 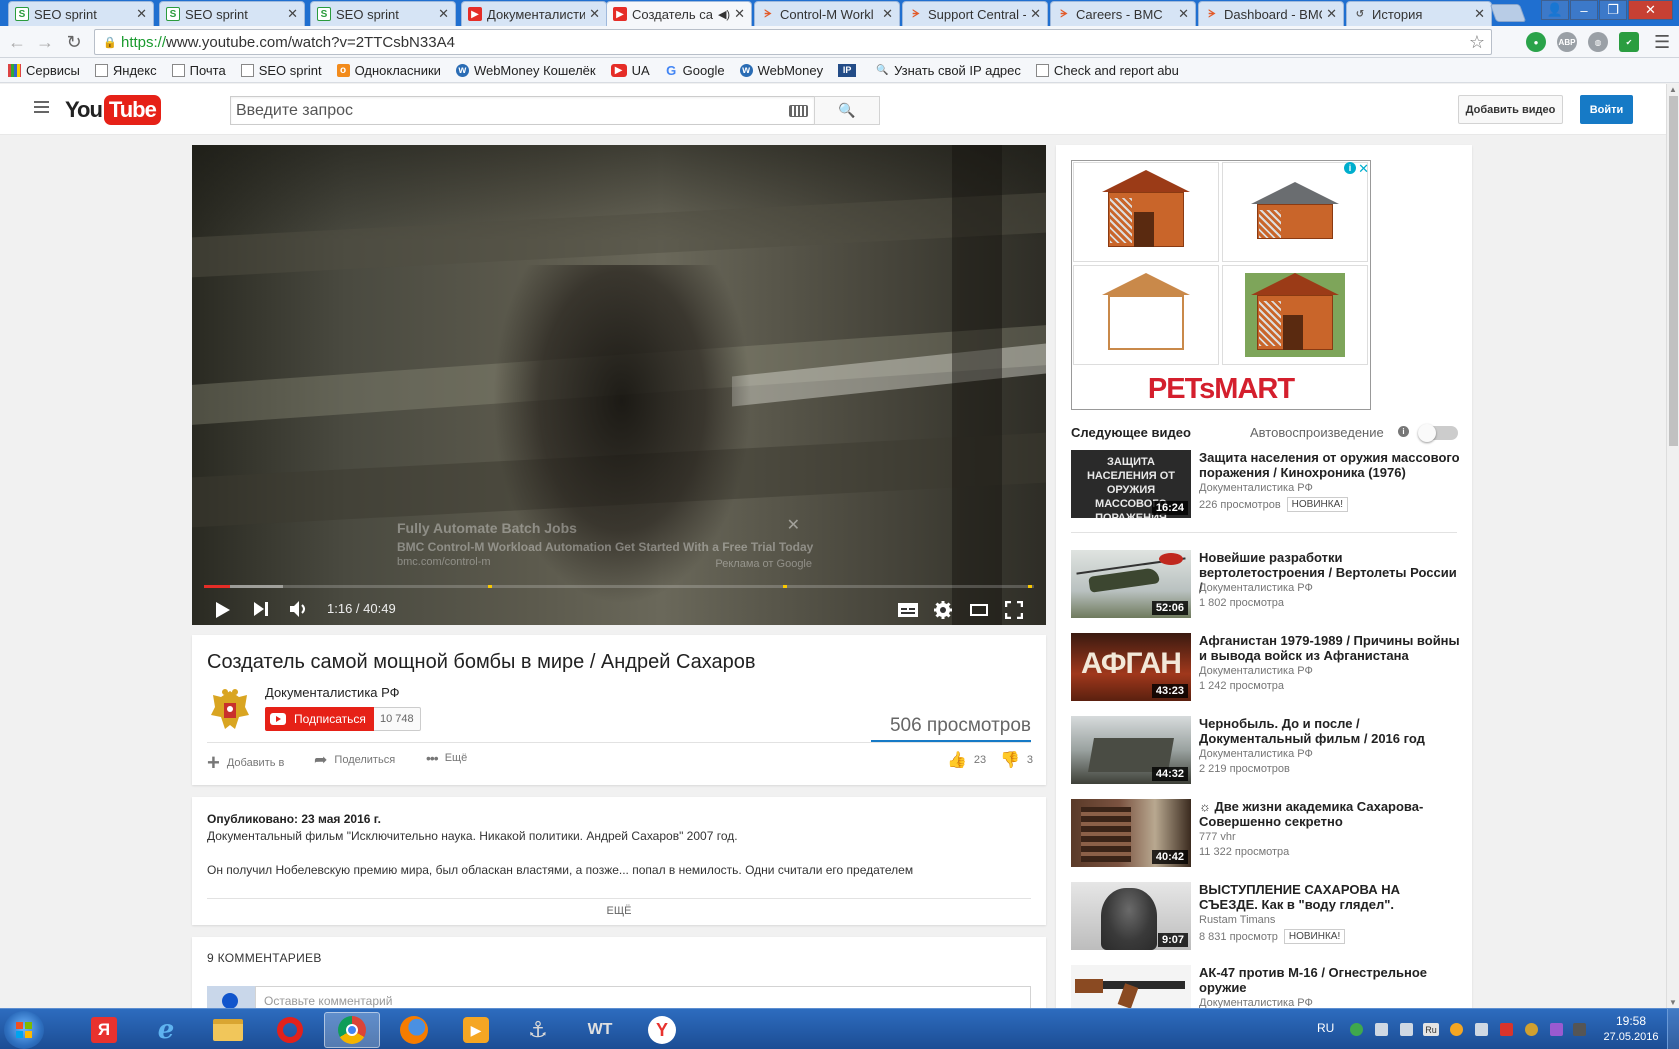 I want to click on autoplay-toggle, so click(x=1438, y=433).